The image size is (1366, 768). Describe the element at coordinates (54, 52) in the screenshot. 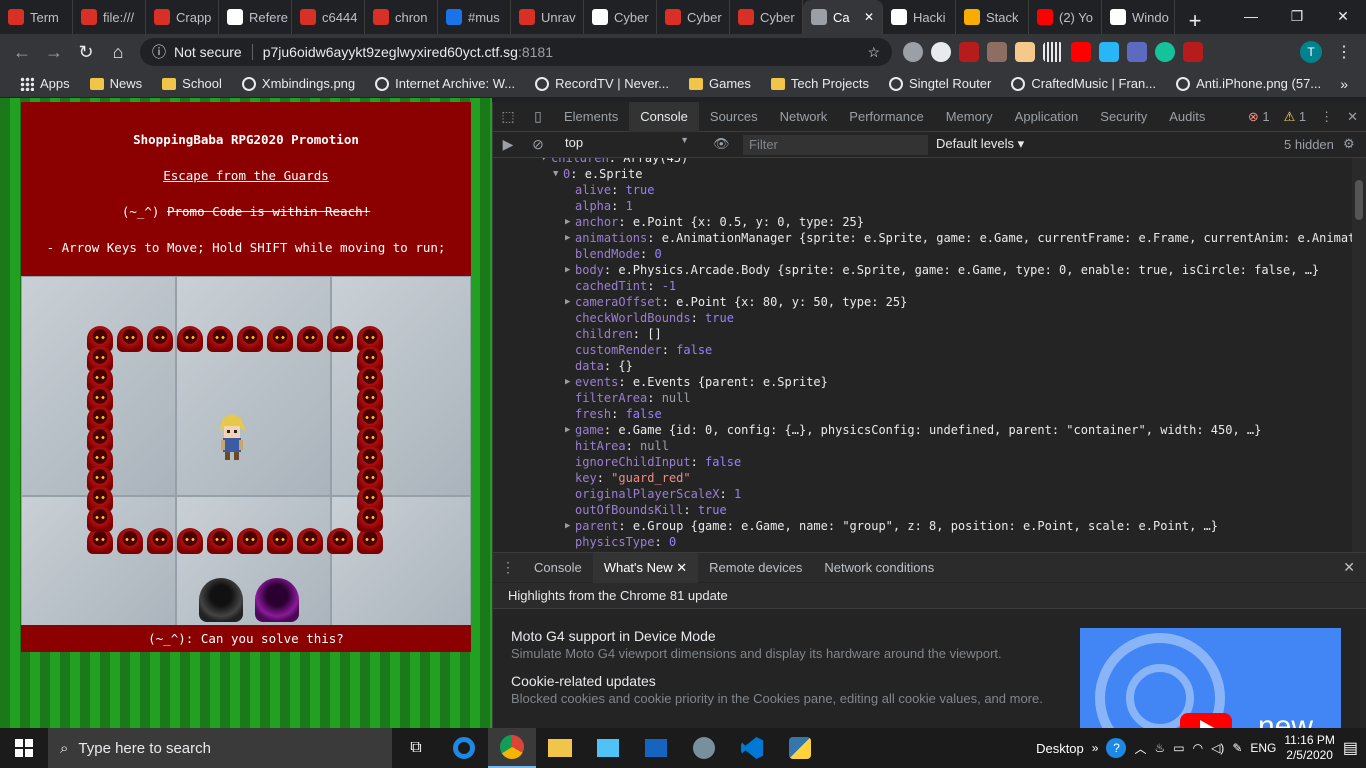

I see `forward-icon: →` at that location.